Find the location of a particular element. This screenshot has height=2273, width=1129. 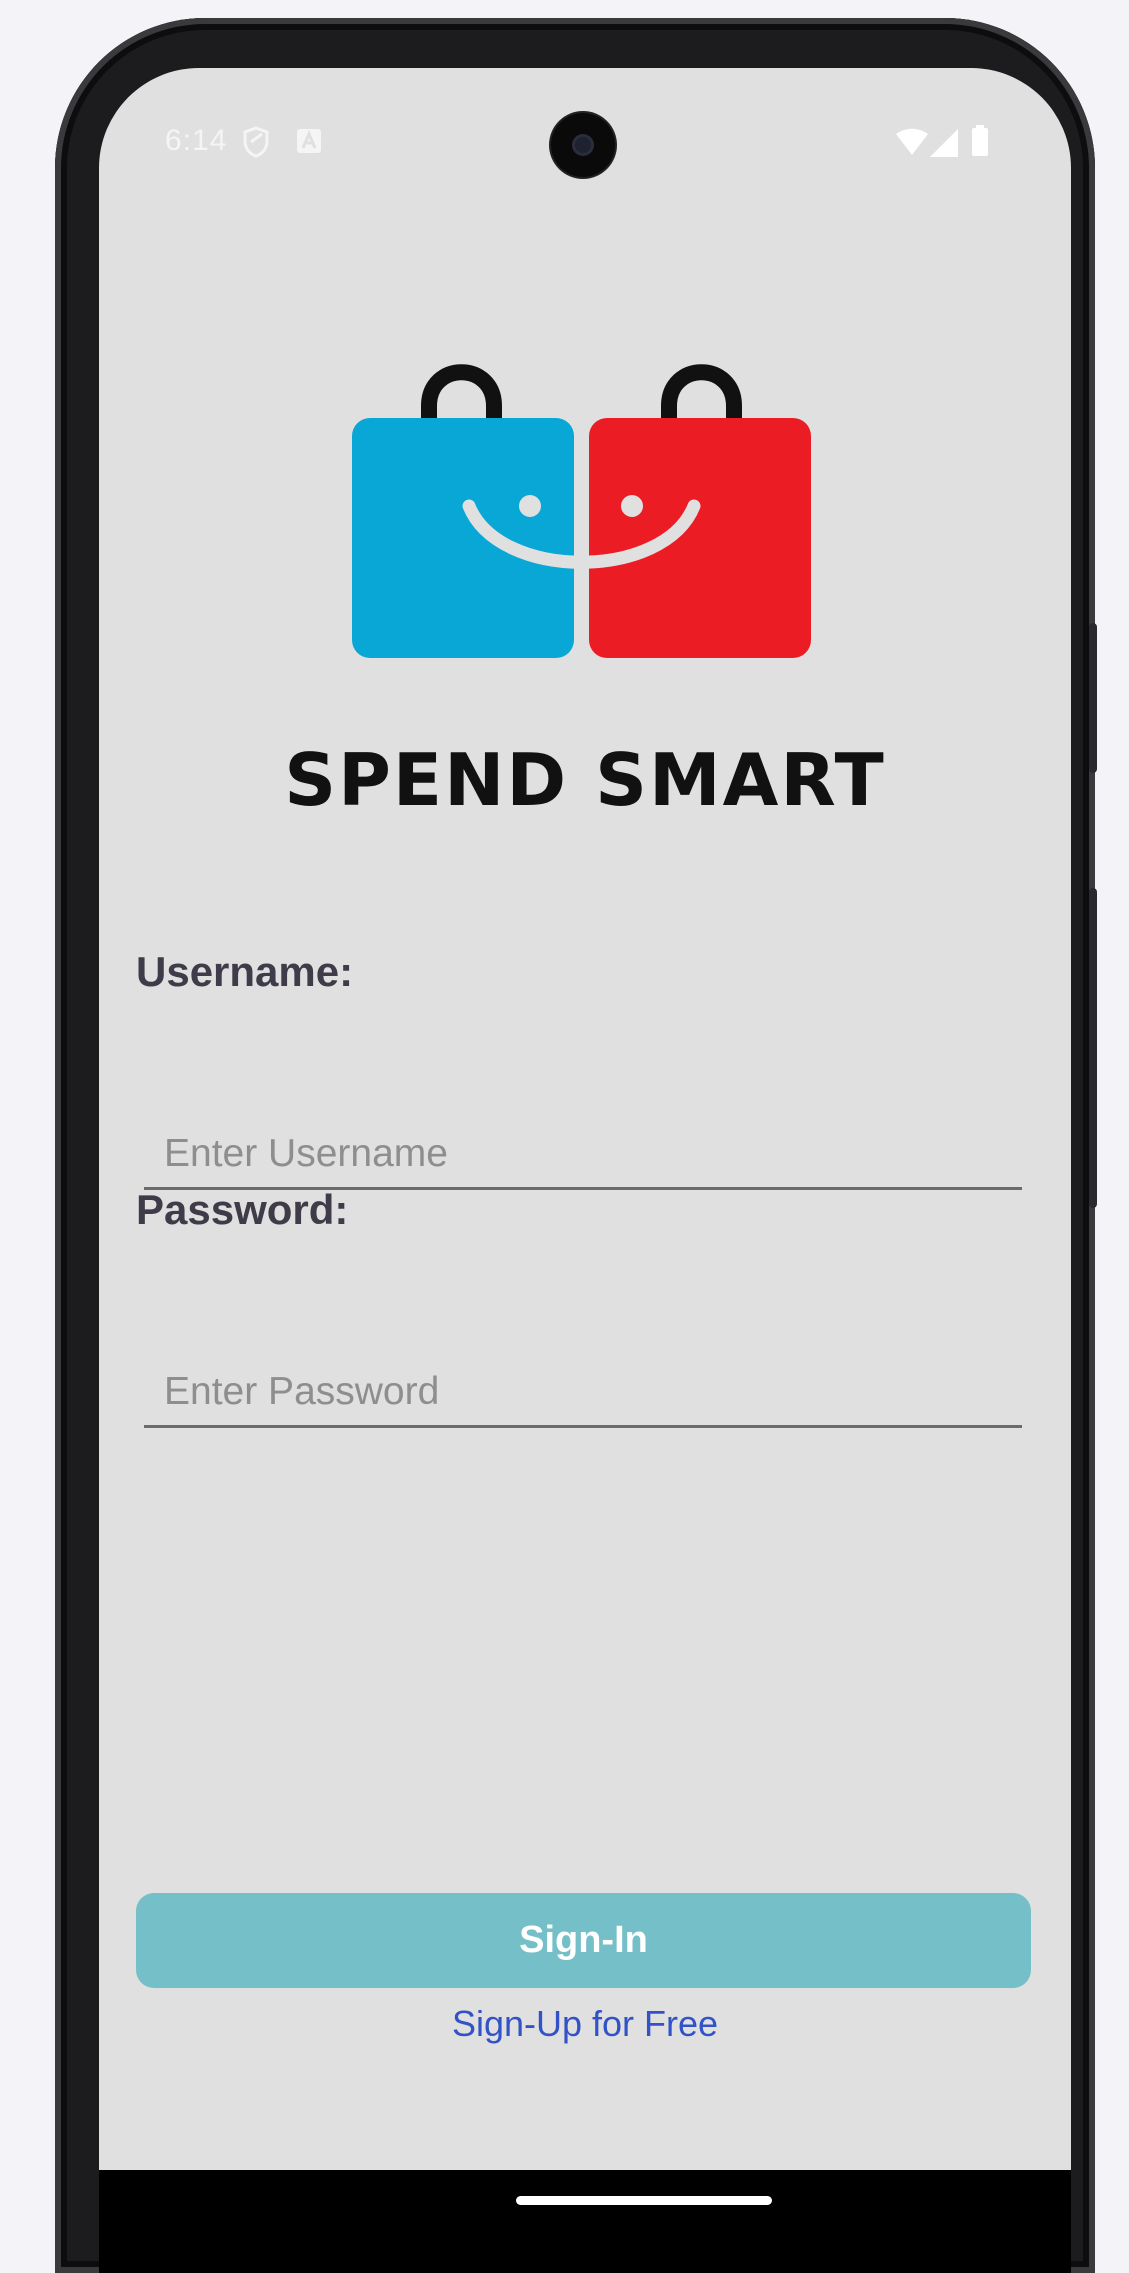

shield-icon is located at coordinates (256, 144).